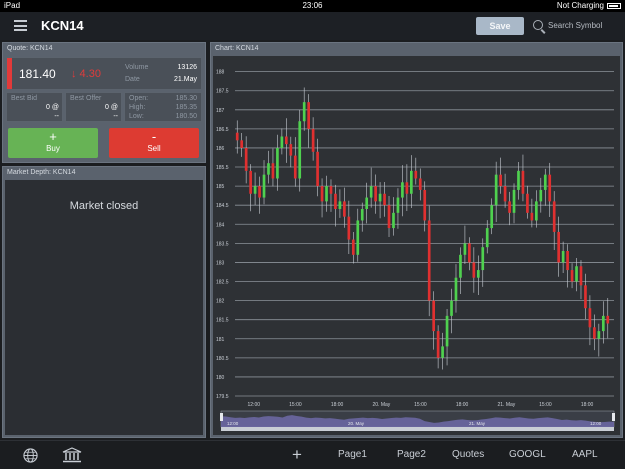  Describe the element at coordinates (297, 454) in the screenshot. I see `add-page-icon: +` at that location.